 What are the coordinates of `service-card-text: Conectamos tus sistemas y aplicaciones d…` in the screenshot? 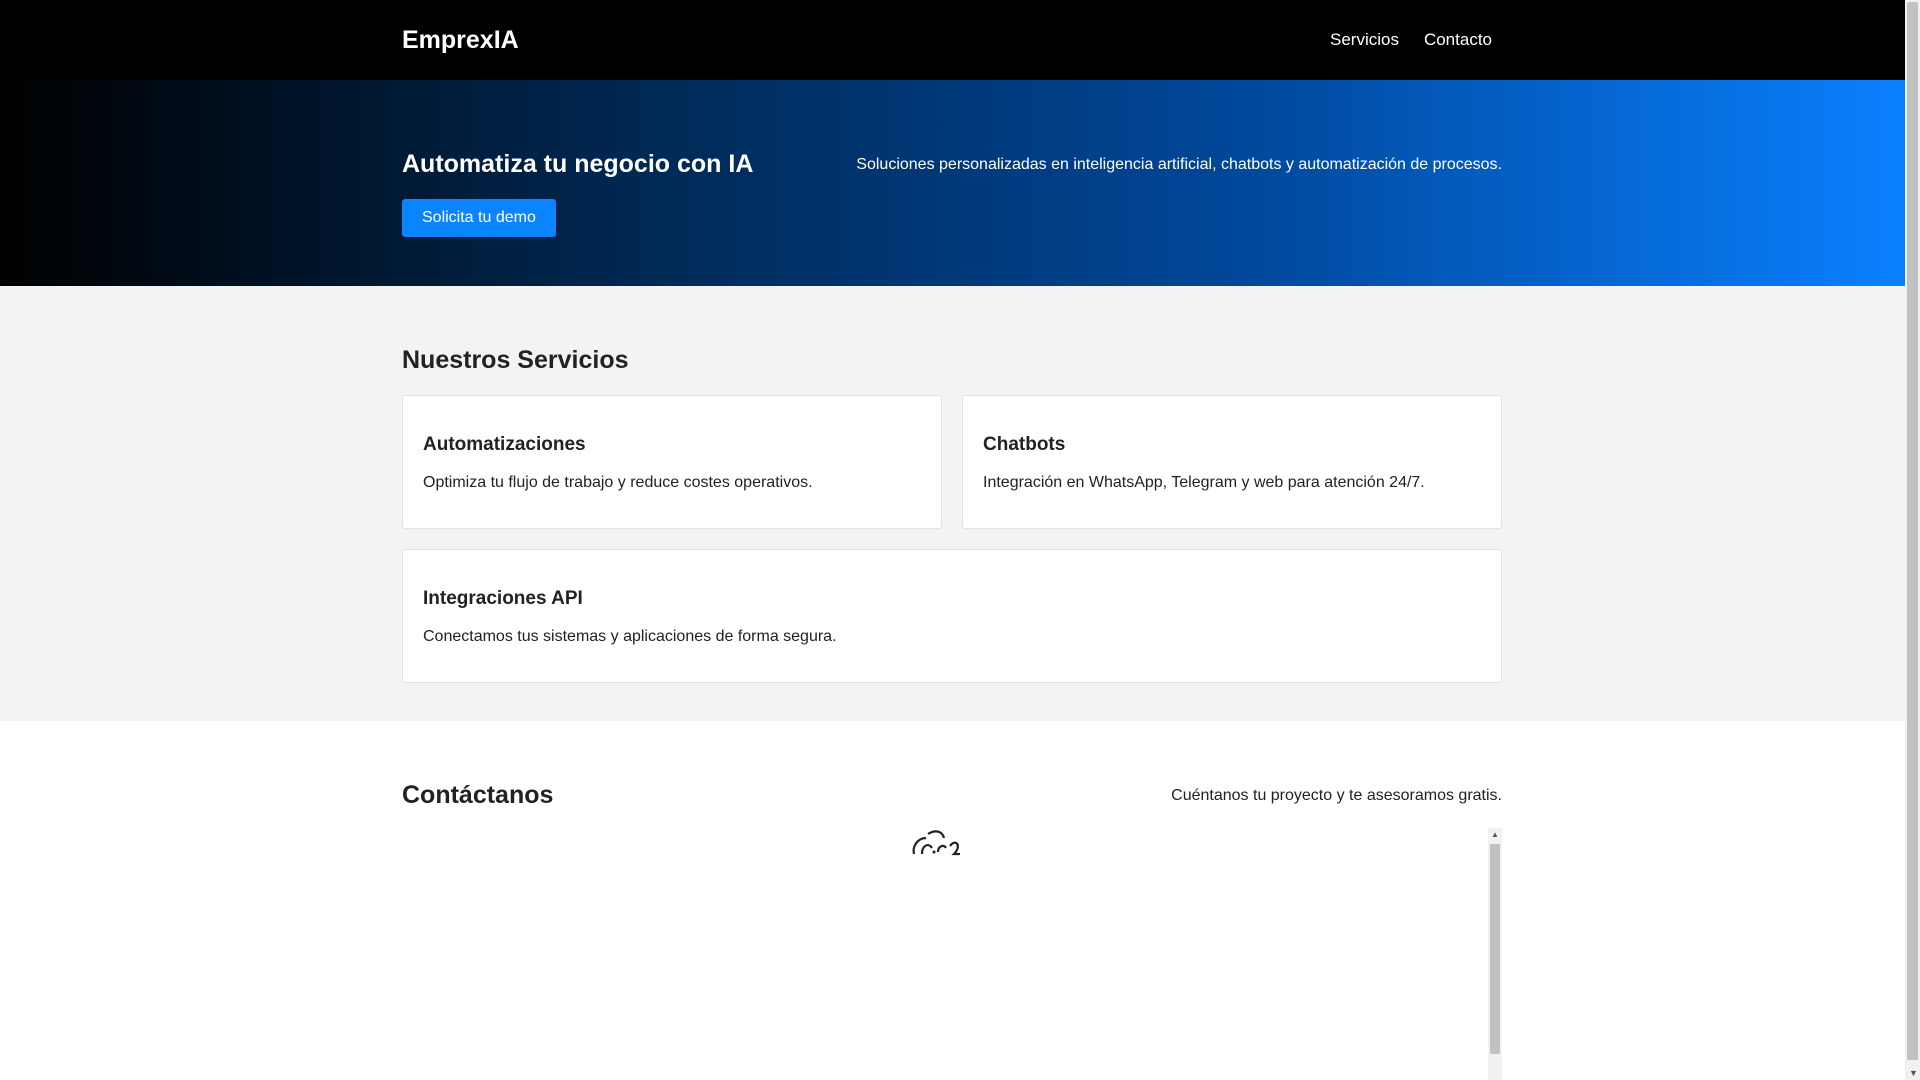 It's located at (630, 636).